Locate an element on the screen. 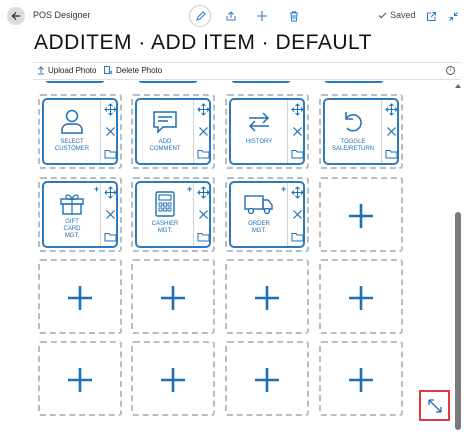 This screenshot has height=441, width=474. open-new-window-button is located at coordinates (431, 16).